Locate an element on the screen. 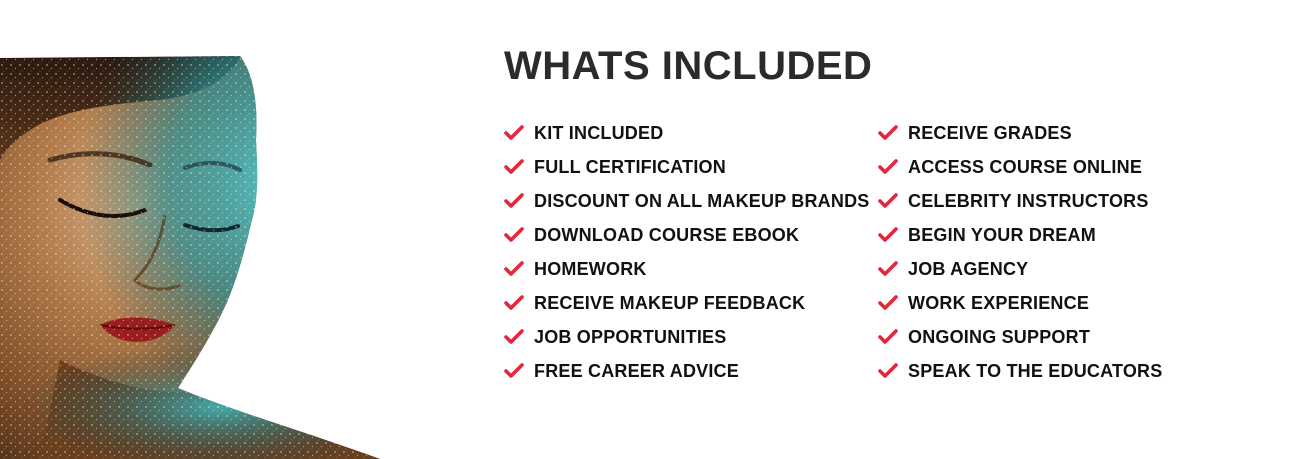 Image resolution: width=1290 pixels, height=459 pixels. list-item: FULL CERTIFICATION is located at coordinates (686, 167).